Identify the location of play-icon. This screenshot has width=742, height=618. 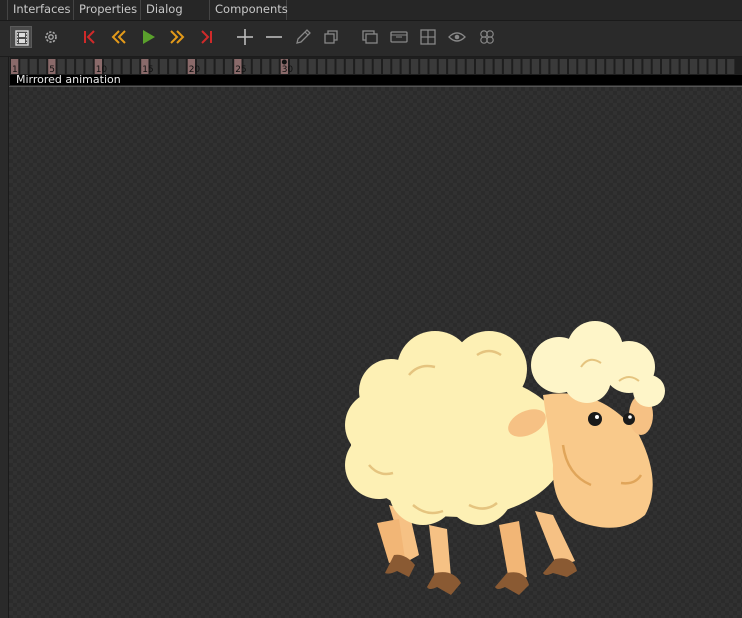
(149, 37).